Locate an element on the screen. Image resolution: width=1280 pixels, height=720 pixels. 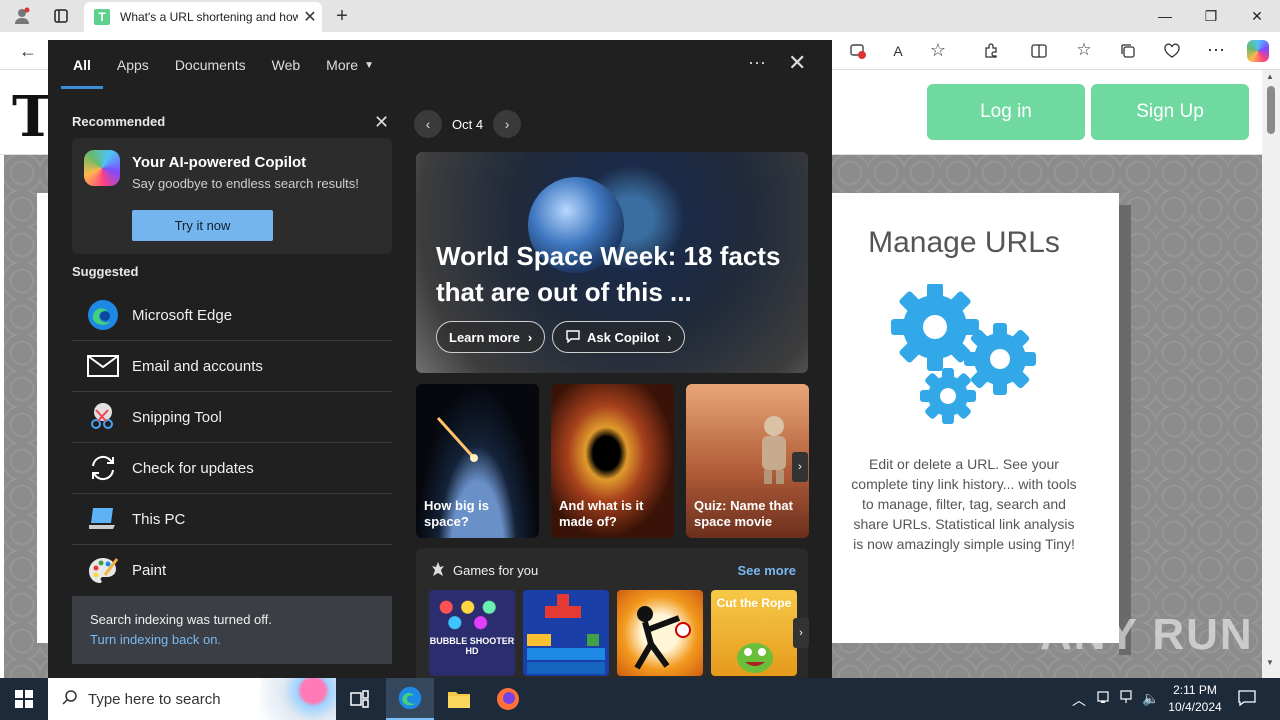
close-tab-icon: ✕ is located at coordinates (310, 17).